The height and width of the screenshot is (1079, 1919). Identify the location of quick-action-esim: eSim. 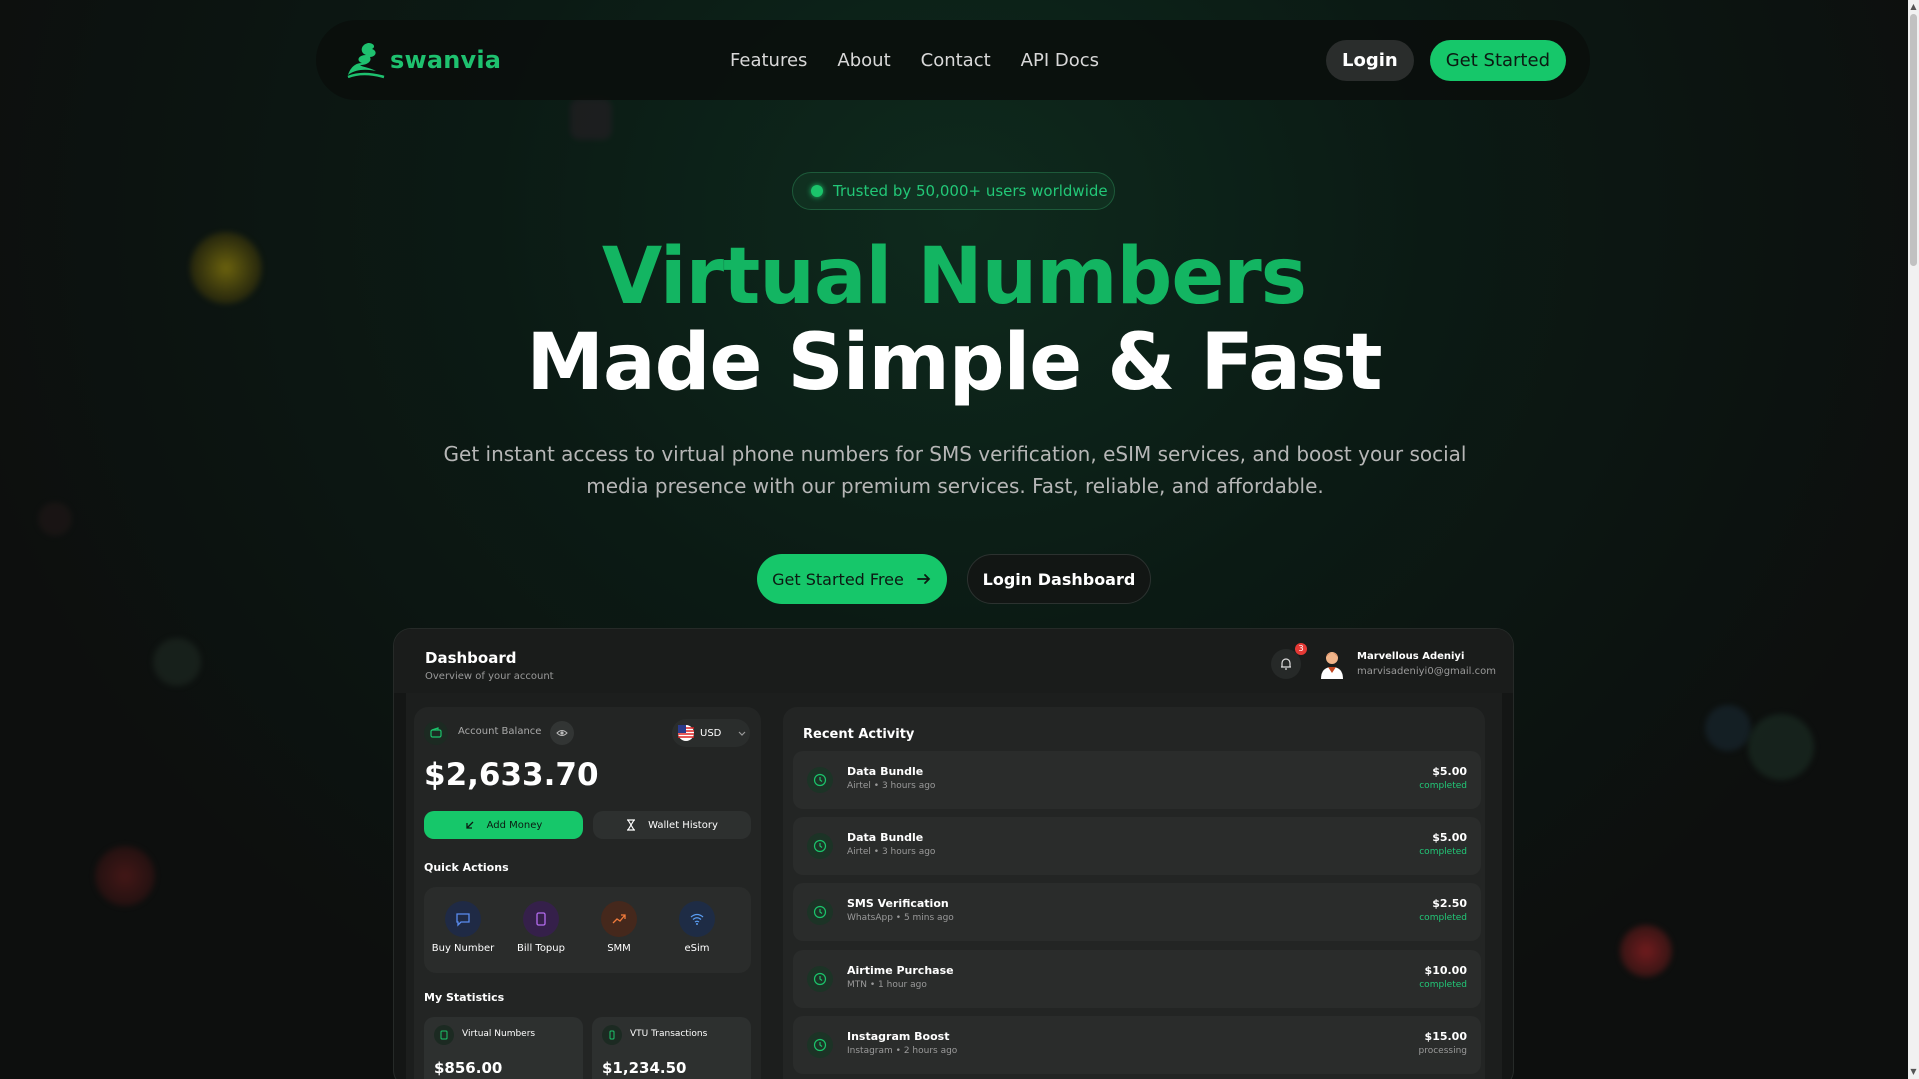
(697, 927).